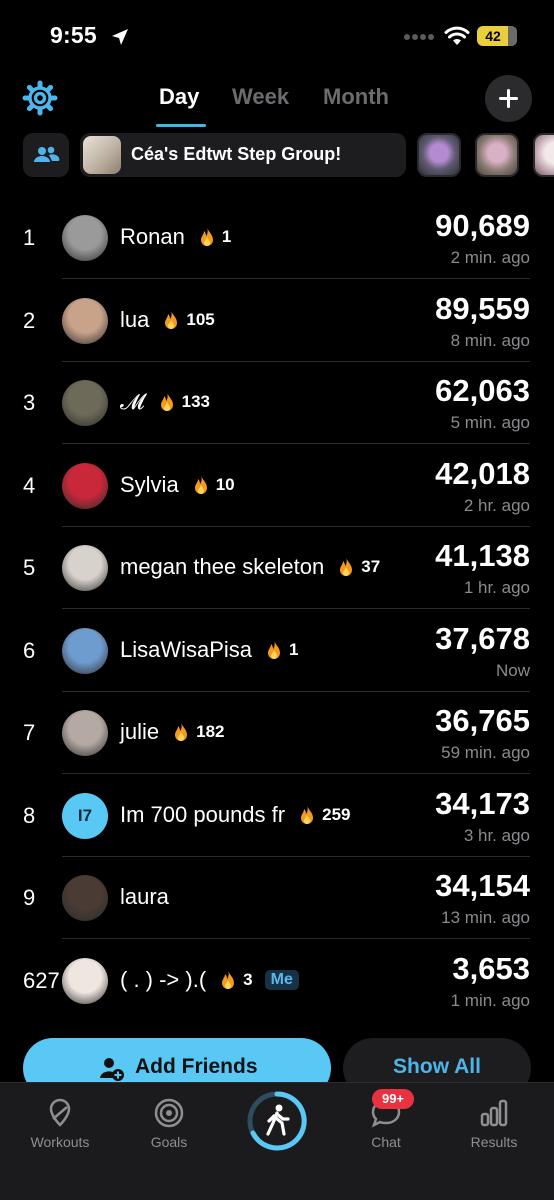 The image size is (554, 1200). What do you see at coordinates (40, 98) in the screenshot?
I see `gear-icon` at bounding box center [40, 98].